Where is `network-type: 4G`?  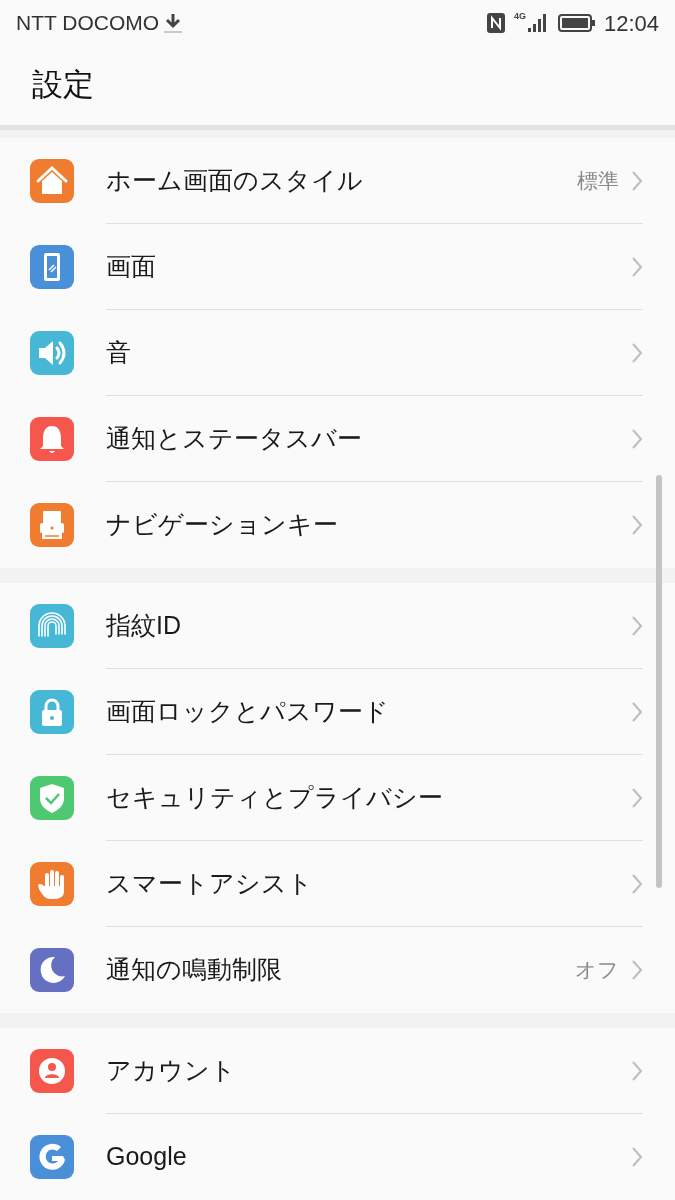 network-type: 4G is located at coordinates (519, 16).